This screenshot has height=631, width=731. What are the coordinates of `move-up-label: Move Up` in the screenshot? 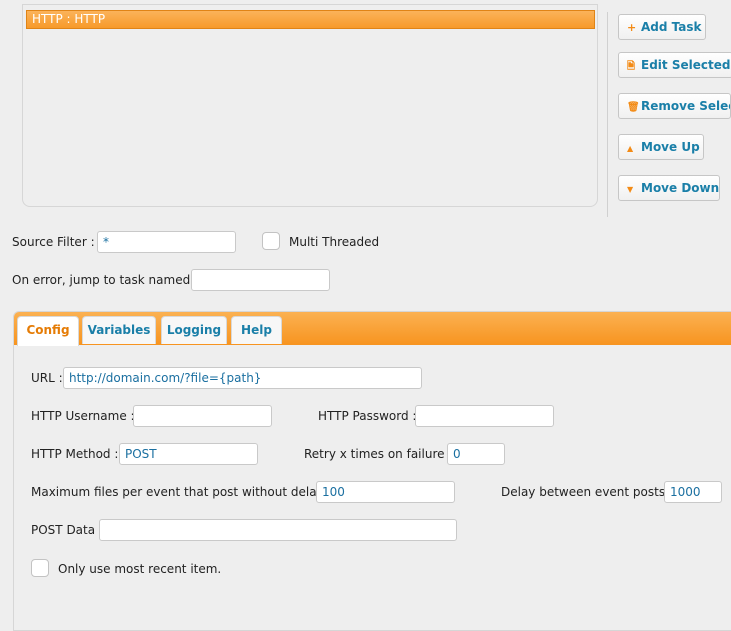 It's located at (670, 147).